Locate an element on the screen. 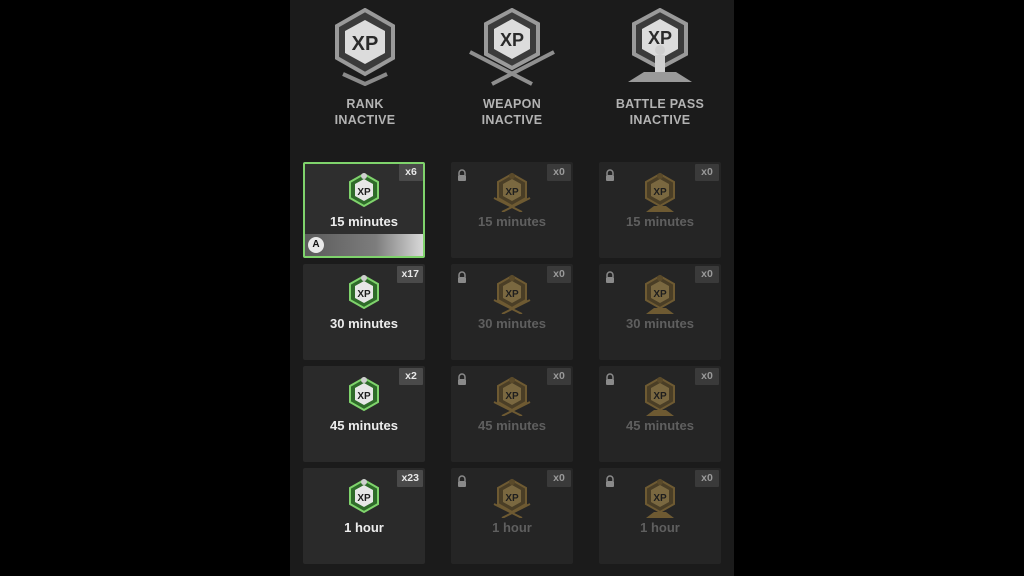  weapon-xp-token-card: x0 XP 30 minutes is located at coordinates (512, 312).